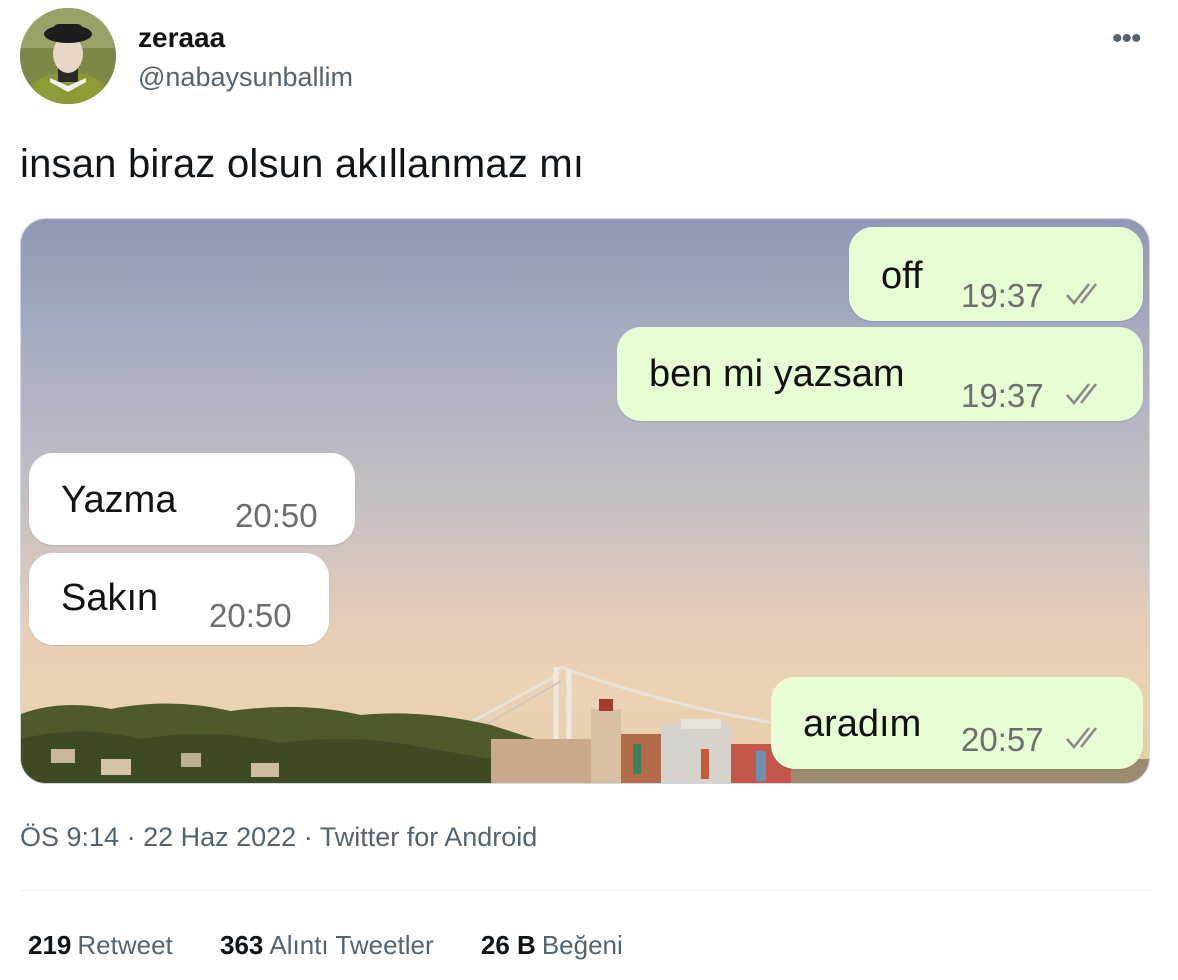 Image resolution: width=1178 pixels, height=980 pixels. Describe the element at coordinates (582, 945) in the screenshot. I see `likes-label: Beğeni` at that location.